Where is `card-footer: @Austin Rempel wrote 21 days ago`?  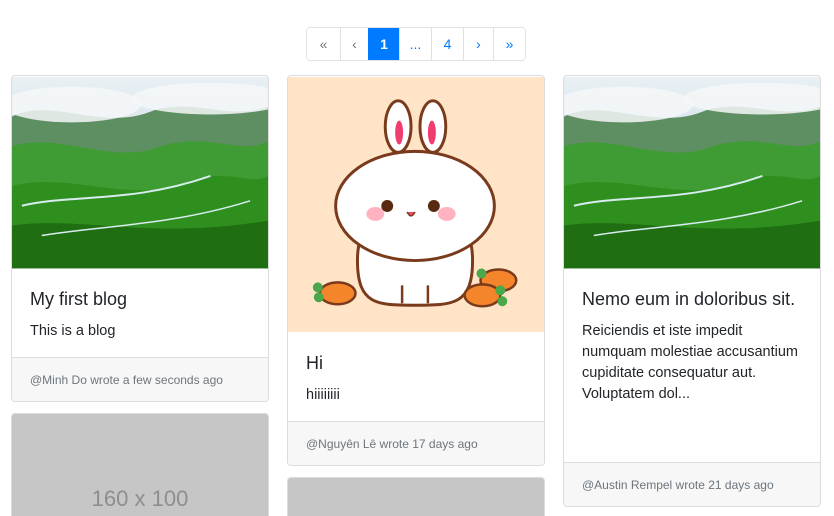 card-footer: @Austin Rempel wrote 21 days ago is located at coordinates (692, 484).